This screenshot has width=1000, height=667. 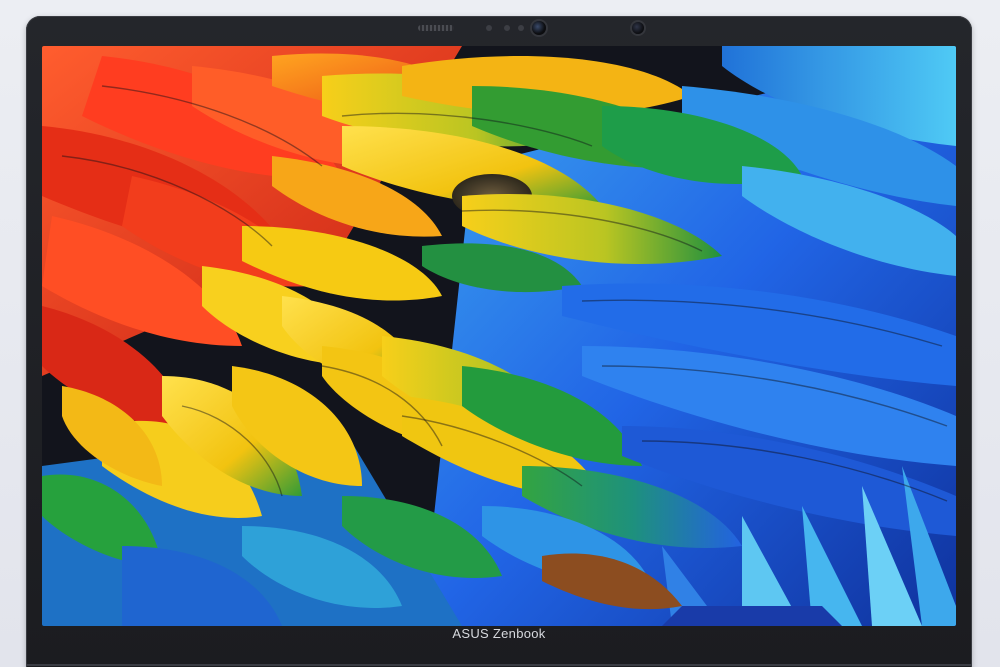 What do you see at coordinates (489, 28) in the screenshot?
I see `ambient-light-sensor-icon` at bounding box center [489, 28].